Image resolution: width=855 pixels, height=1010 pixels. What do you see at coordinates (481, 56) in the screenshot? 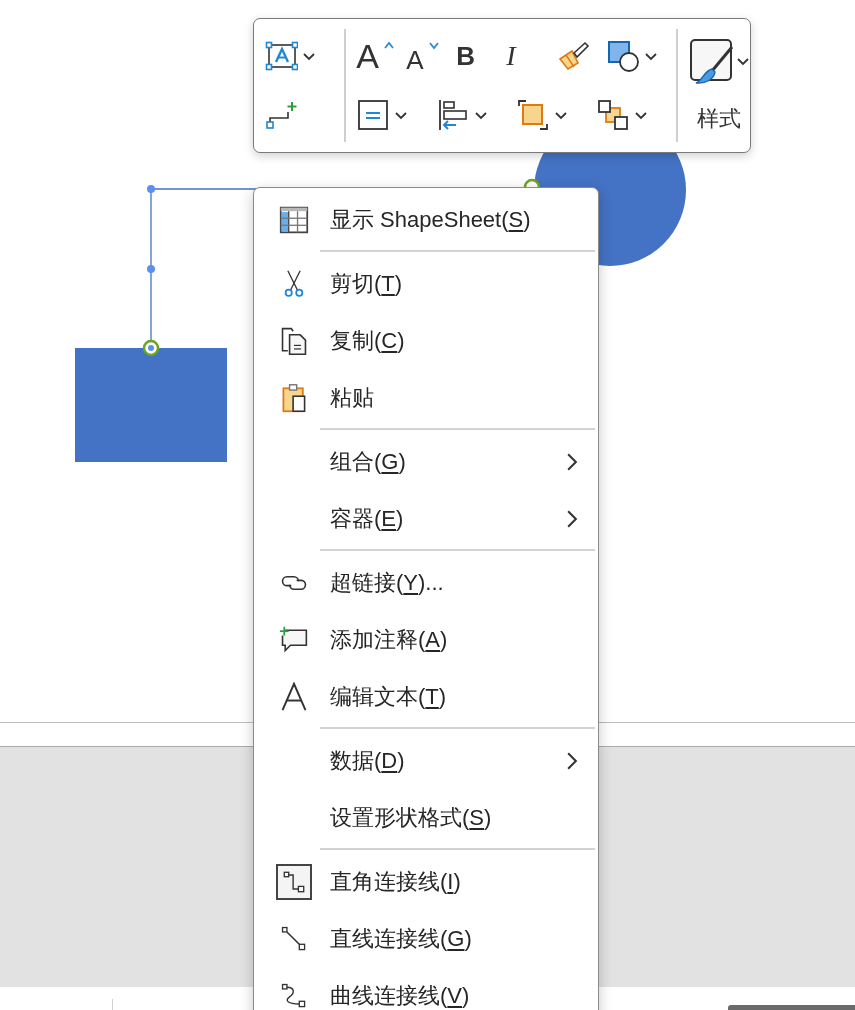
I see `bold-button: B` at bounding box center [481, 56].